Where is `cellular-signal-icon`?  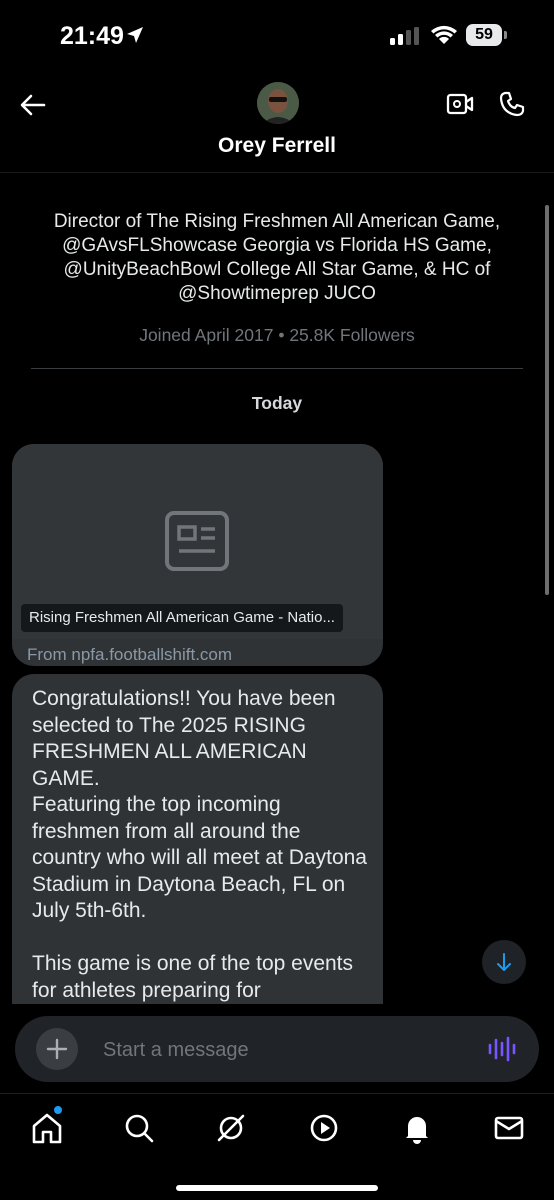
cellular-signal-icon is located at coordinates (404, 36).